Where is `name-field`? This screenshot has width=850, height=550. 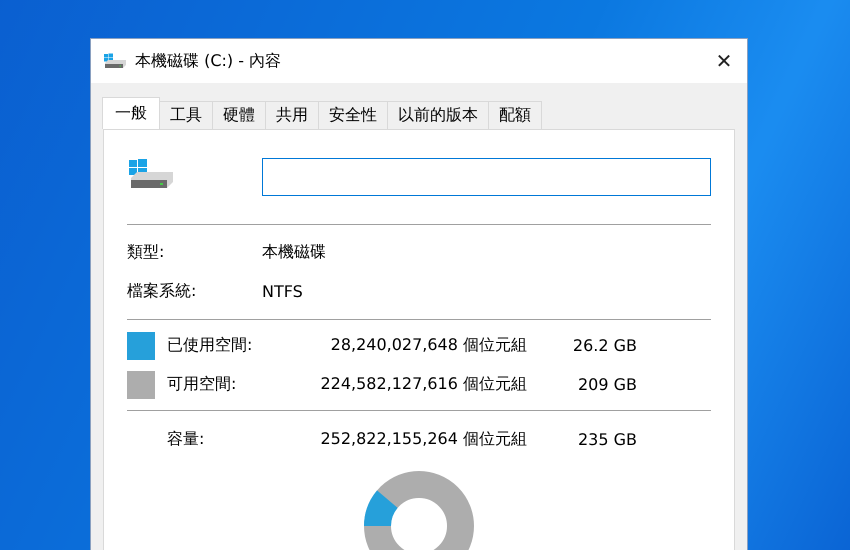 name-field is located at coordinates (486, 177).